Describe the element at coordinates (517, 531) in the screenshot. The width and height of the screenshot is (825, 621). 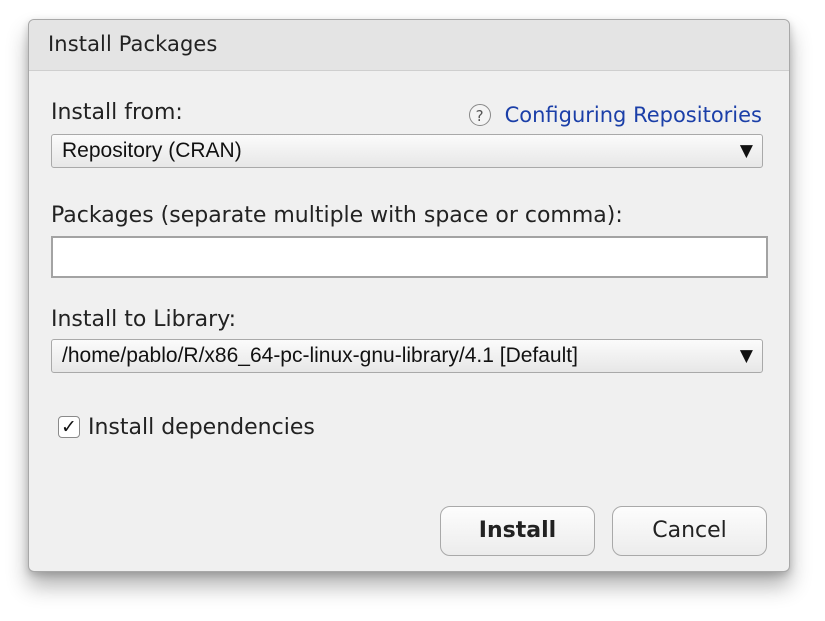
I see `install-button: Install` at that location.